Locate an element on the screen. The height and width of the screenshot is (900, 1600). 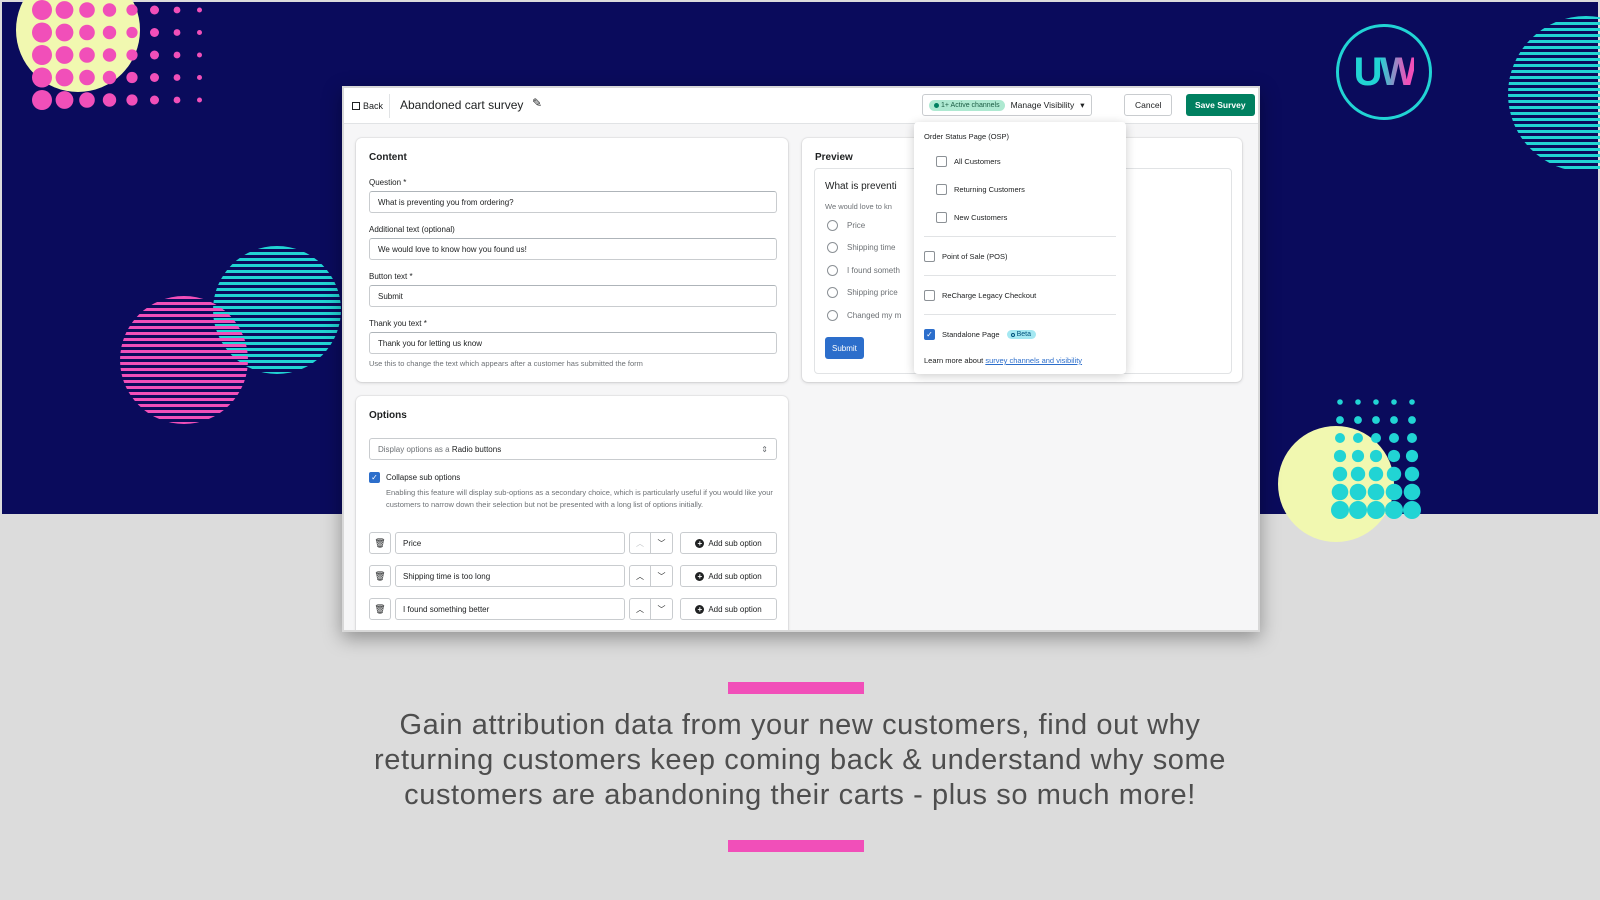
preview-radio-option: I found someth is located at coordinates (863, 270).